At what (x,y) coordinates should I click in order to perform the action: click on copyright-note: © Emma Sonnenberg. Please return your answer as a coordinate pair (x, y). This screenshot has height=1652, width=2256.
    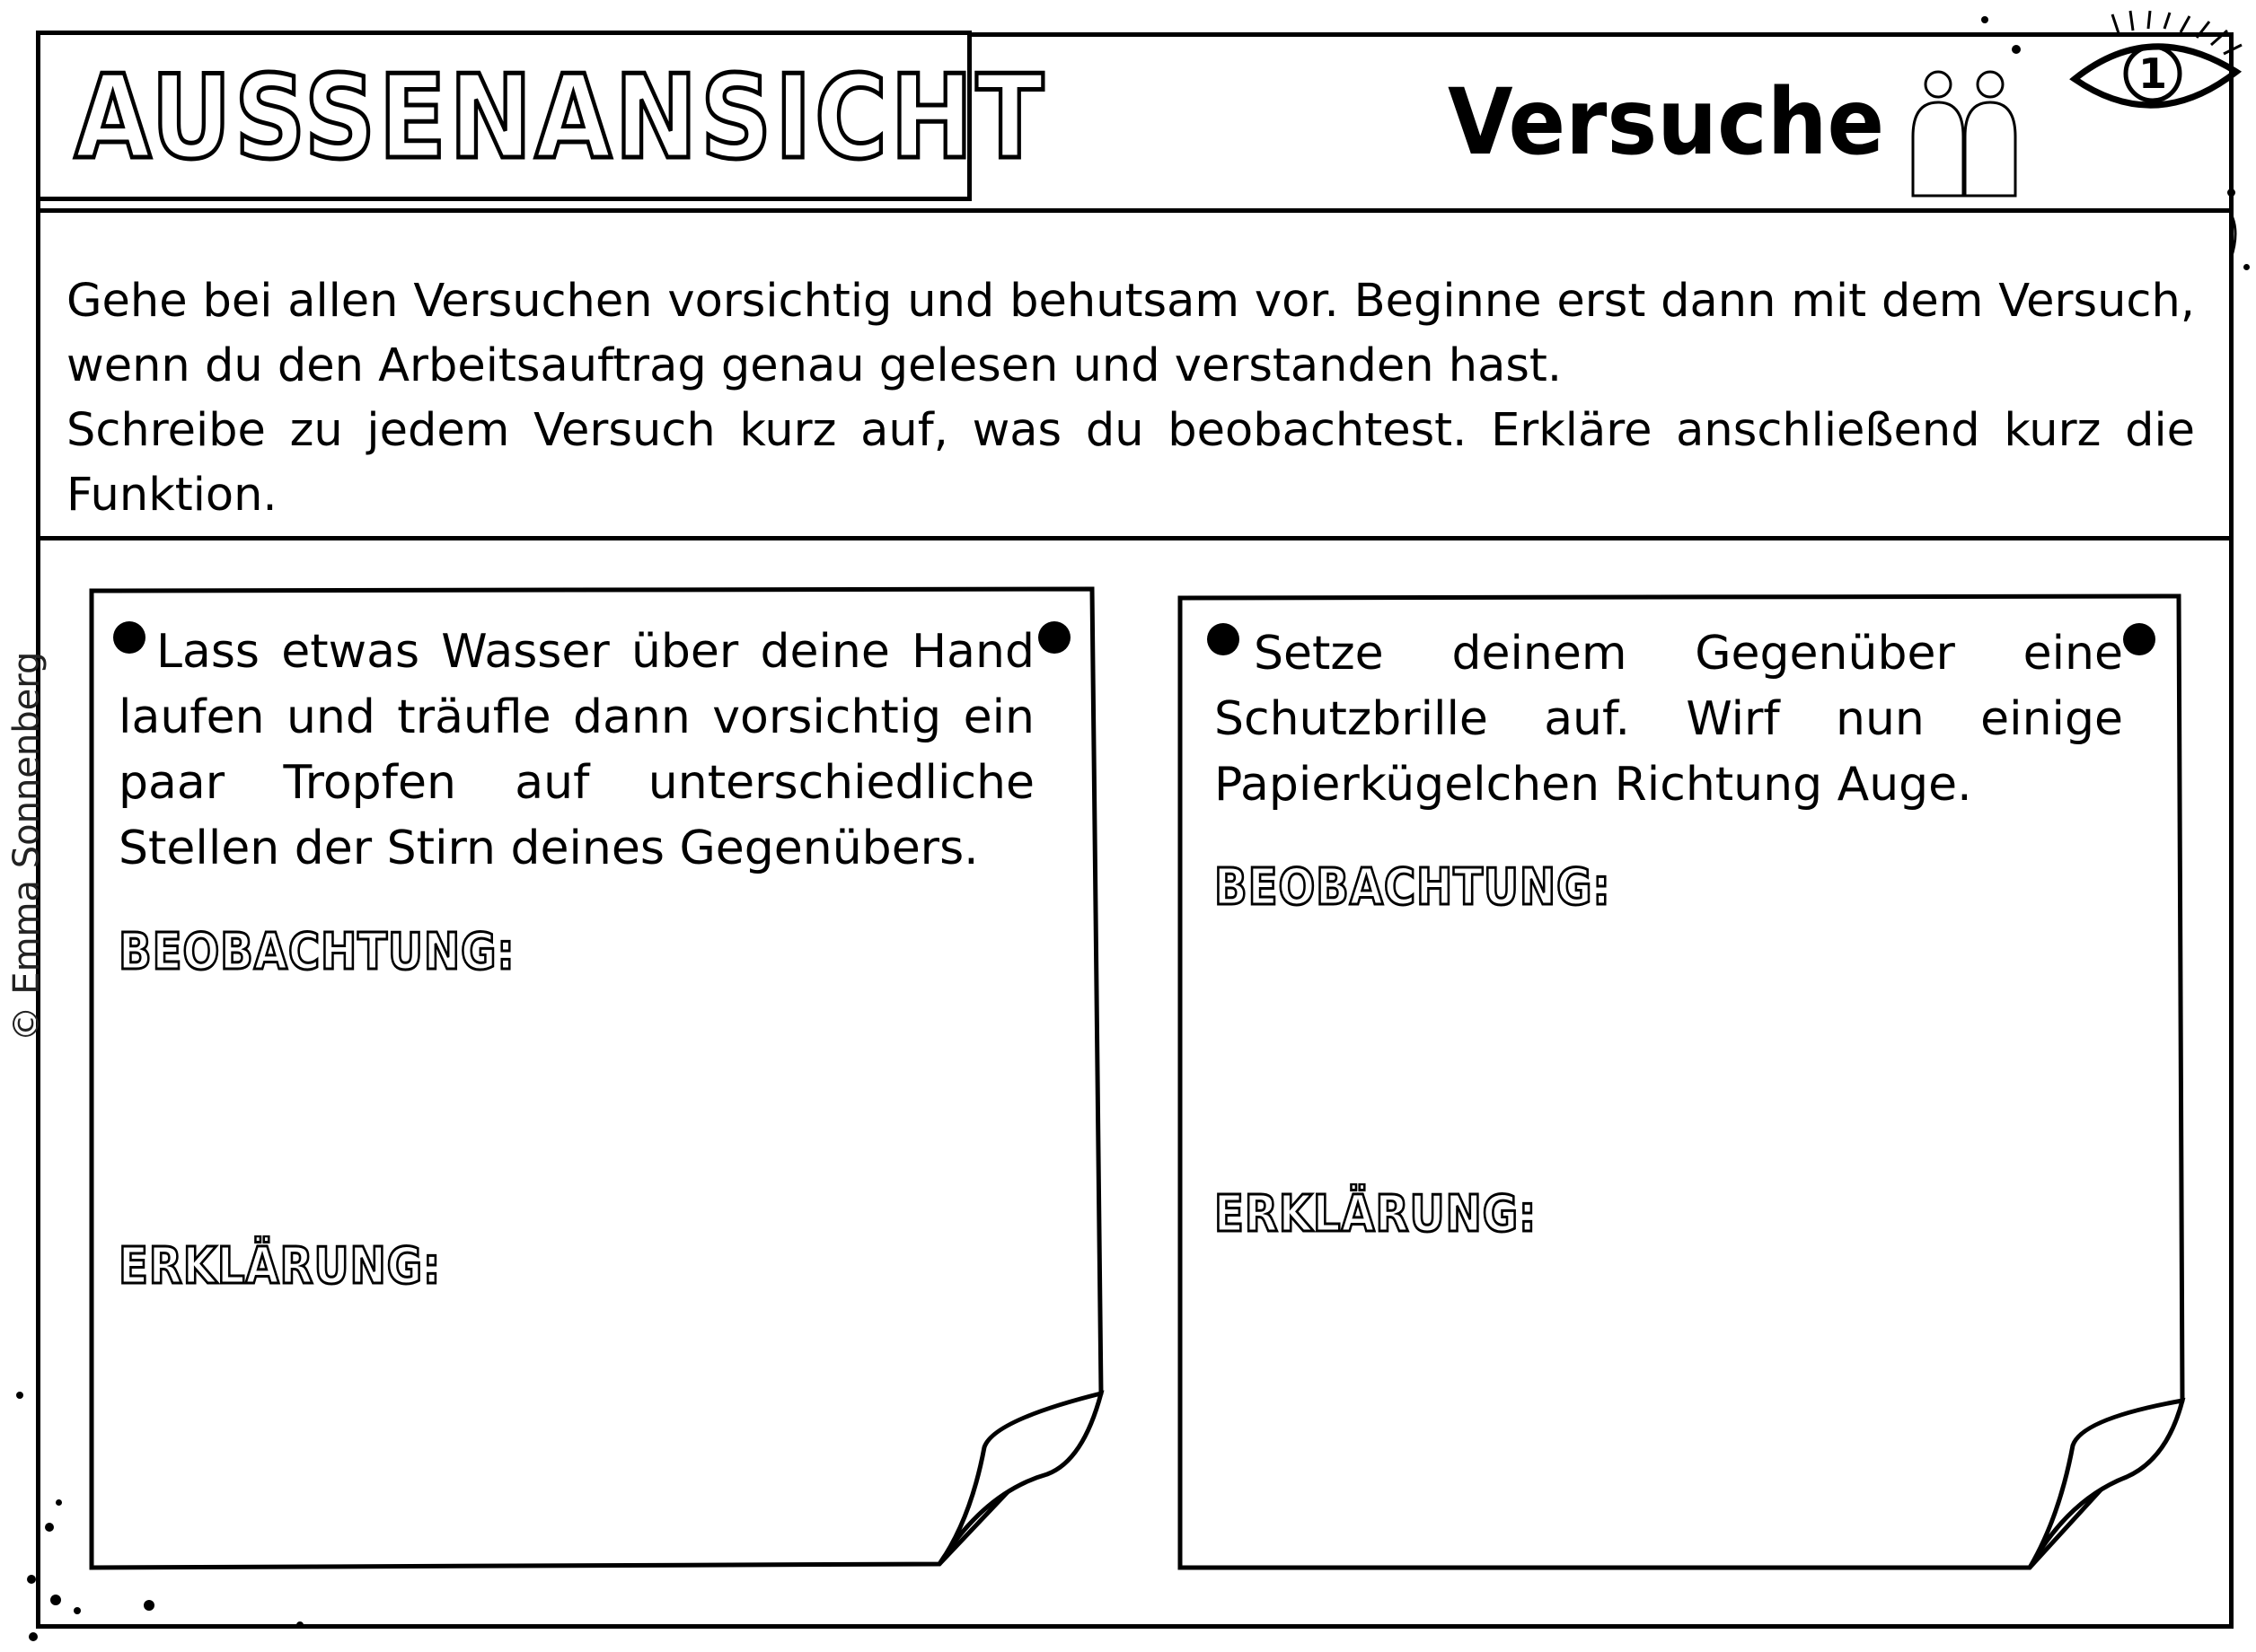
    Looking at the image, I should click on (27, 847).